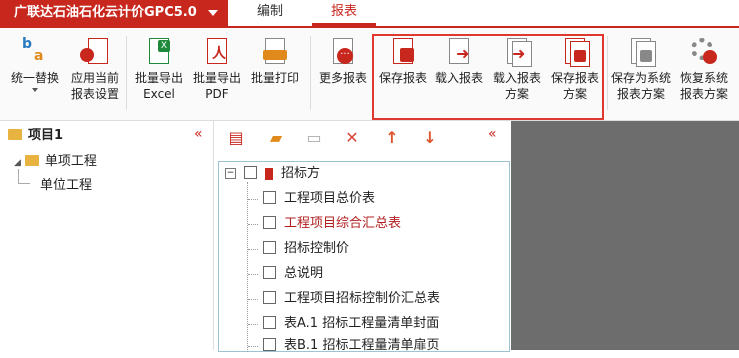  Describe the element at coordinates (488, 77) in the screenshot. I see `highlight-box` at that location.